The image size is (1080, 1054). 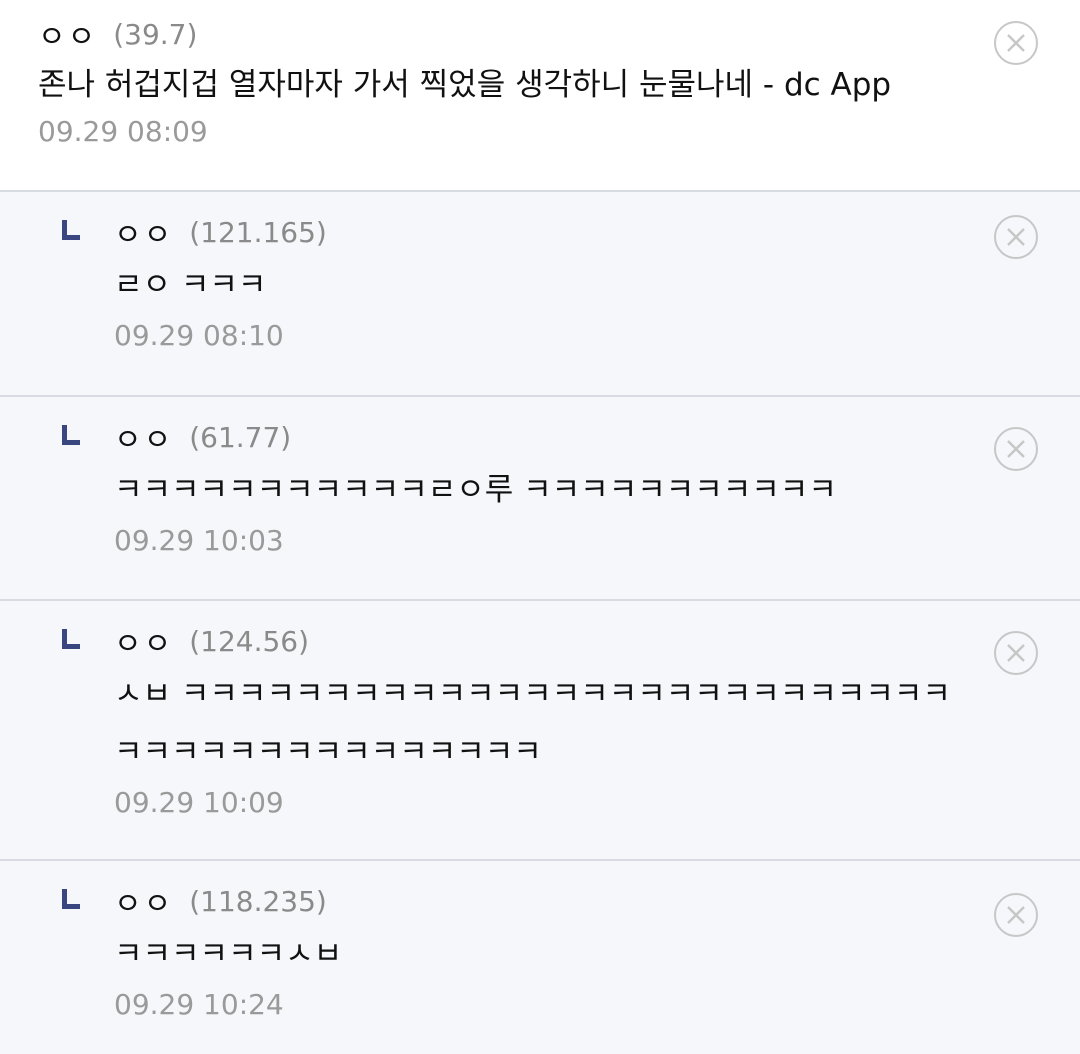 I want to click on reply-text-line: ㅅㅂ ㅋㅋㅋㅋㅋㅋㅋㅋㅋㅋㅋㅋㅋㅋㅋㅋㅋㅋㅋㅋㅋㅋㅋㅋㅋㅋㅋ, so click(x=532, y=694).